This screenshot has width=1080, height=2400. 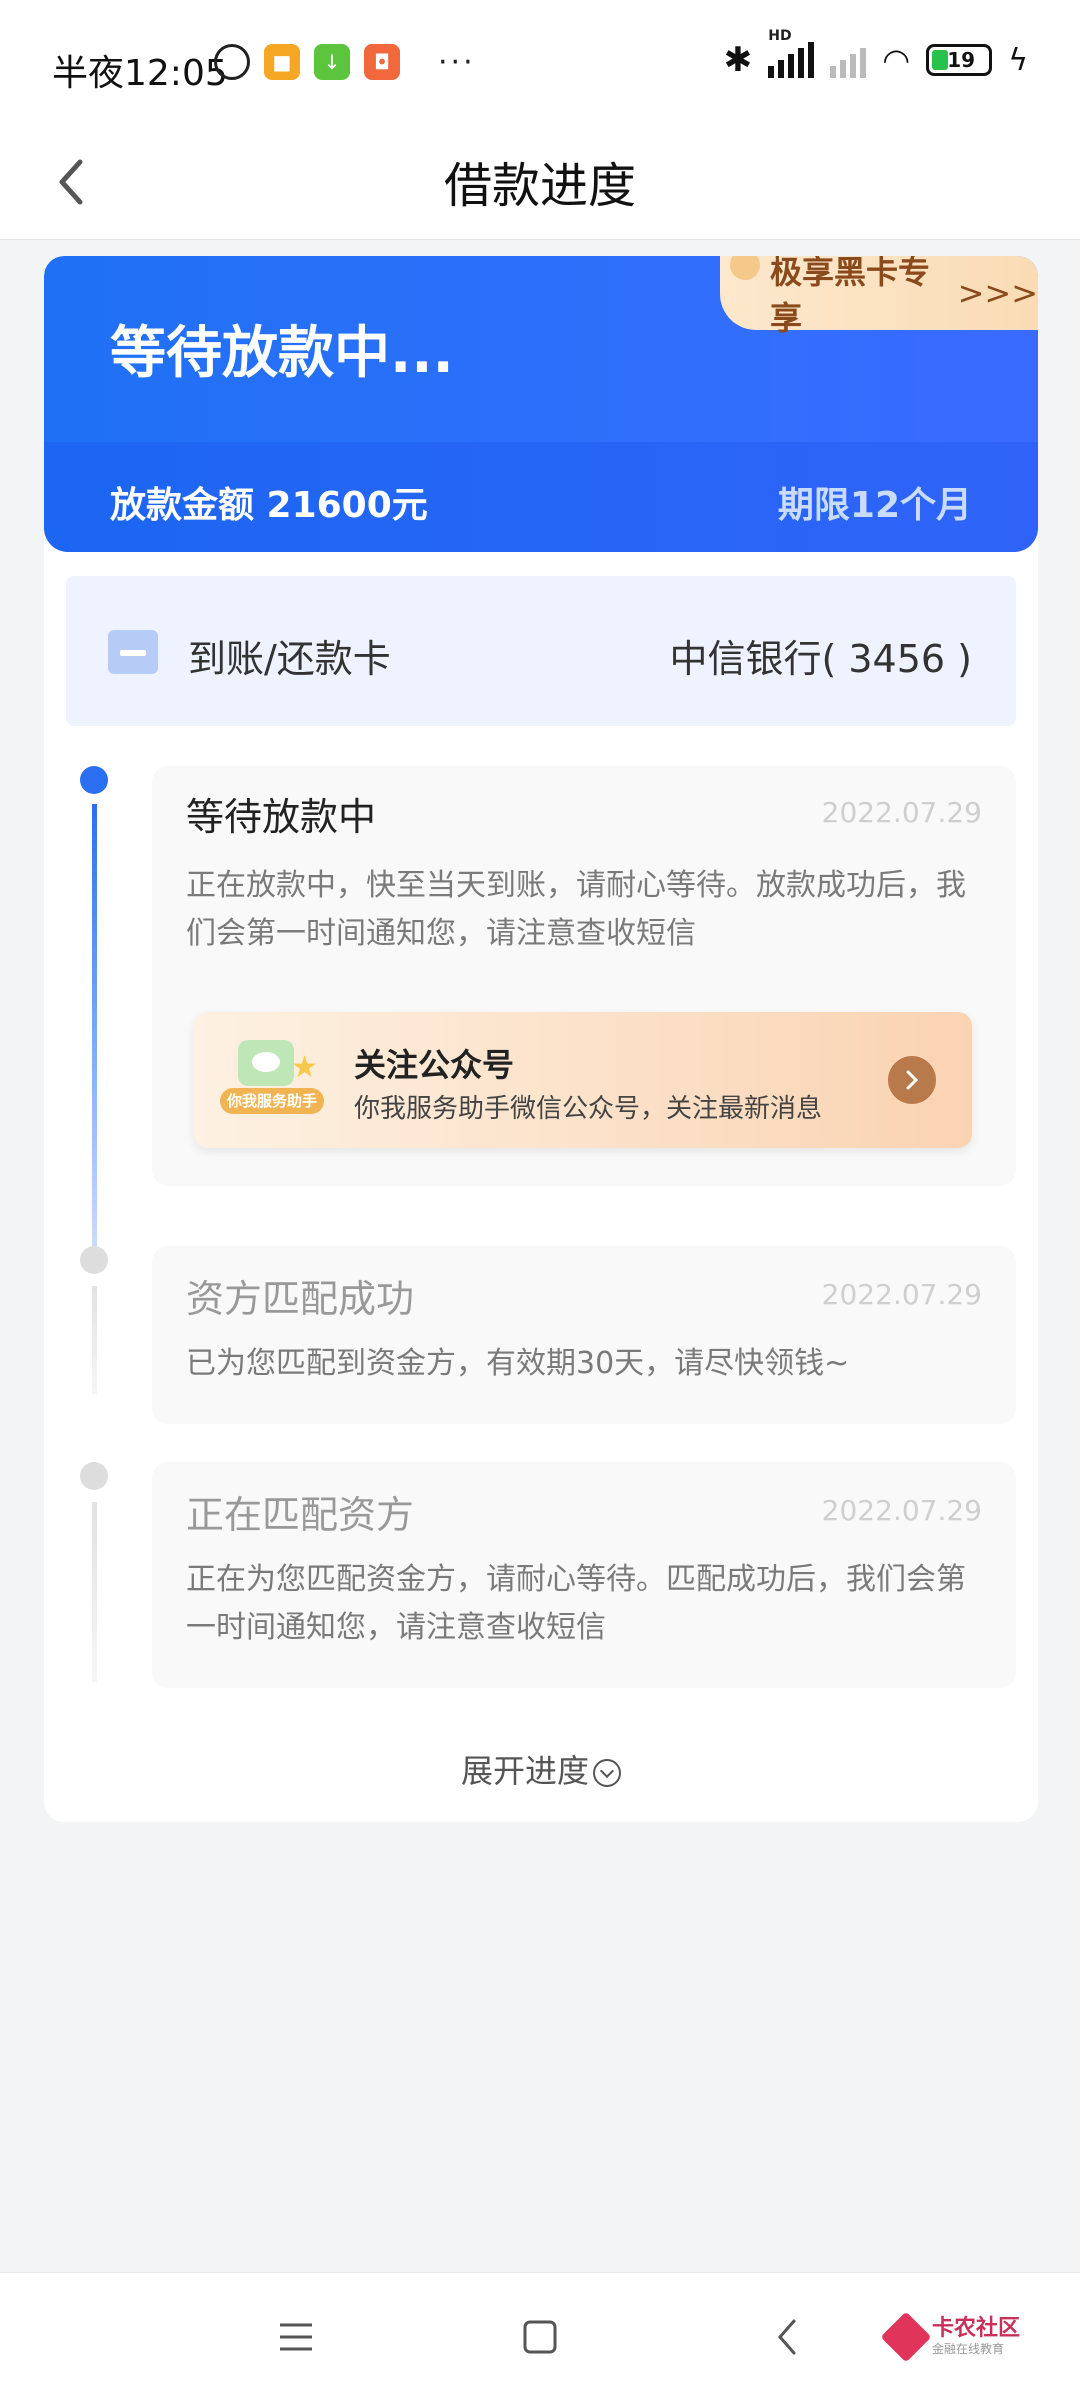 I want to click on loan-term: 期限12个月, so click(x=874, y=505).